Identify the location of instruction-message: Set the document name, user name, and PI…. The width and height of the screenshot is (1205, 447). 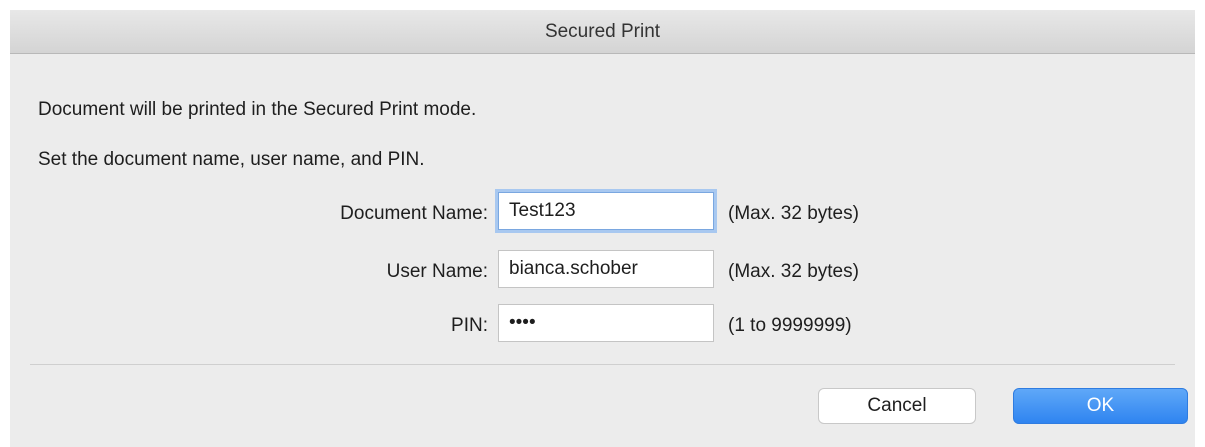
(231, 159).